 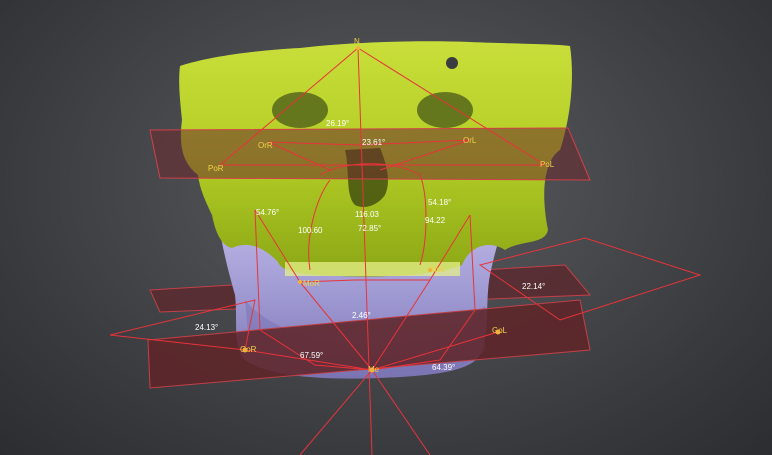 I want to click on measure-116-03: 116.03, so click(x=367, y=214).